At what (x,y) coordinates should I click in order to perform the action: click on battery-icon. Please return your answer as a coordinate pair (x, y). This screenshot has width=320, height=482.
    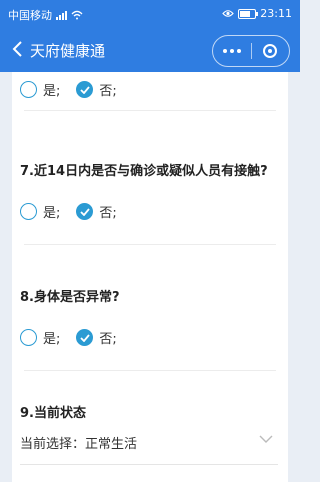
    Looking at the image, I should click on (248, 13).